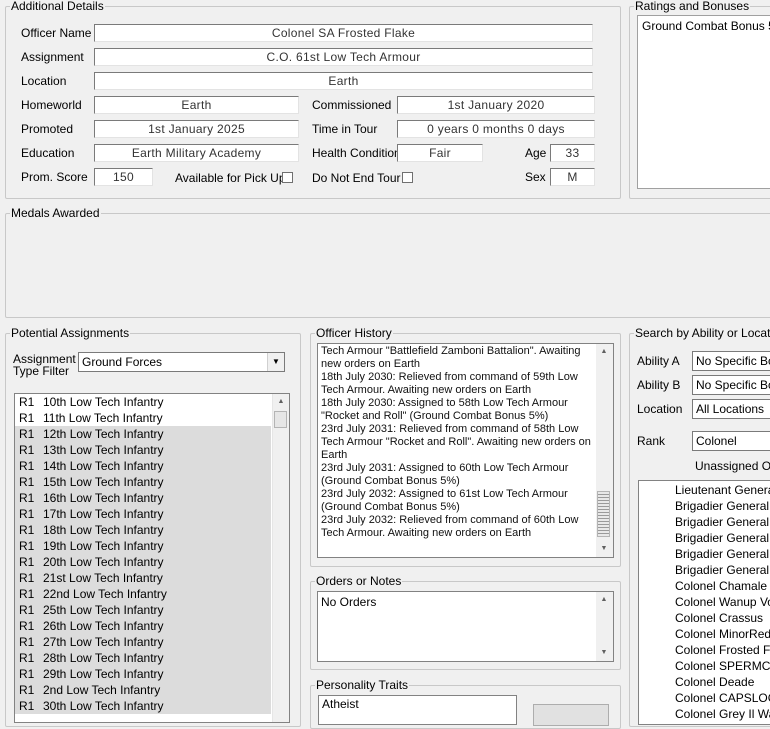 This screenshot has width=770, height=729. What do you see at coordinates (496, 129) in the screenshot?
I see `time-in-tour-field: 0 years 0 months 0 days` at bounding box center [496, 129].